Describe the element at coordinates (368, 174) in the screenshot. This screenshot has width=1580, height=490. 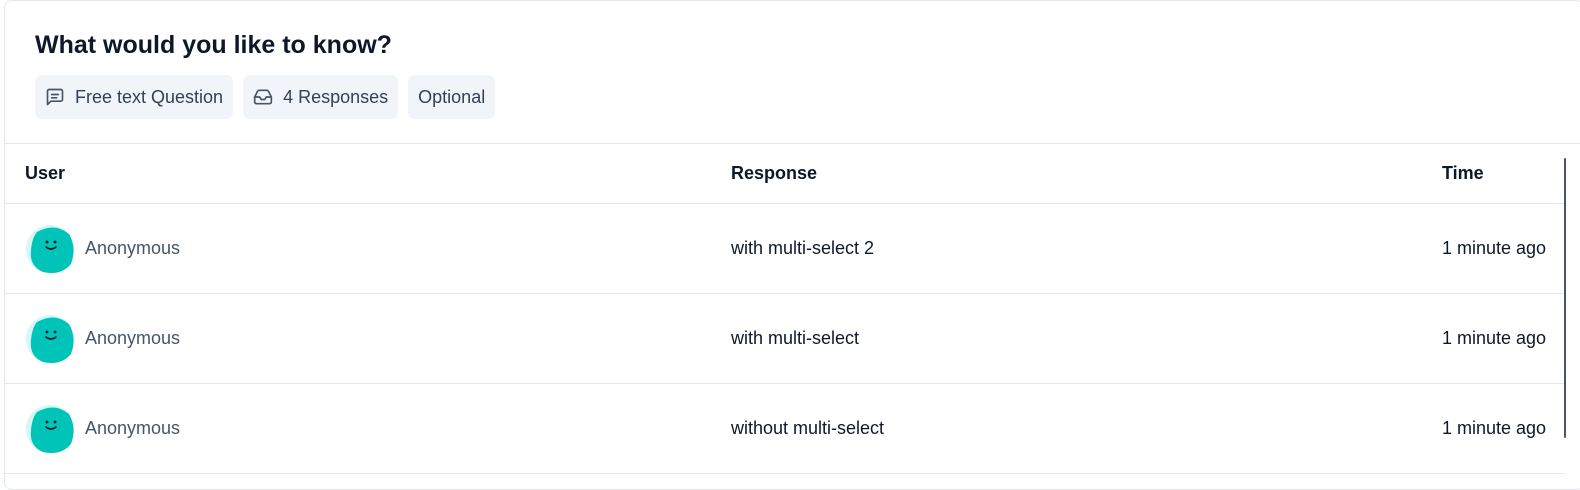
I see `column-header-user: User` at that location.